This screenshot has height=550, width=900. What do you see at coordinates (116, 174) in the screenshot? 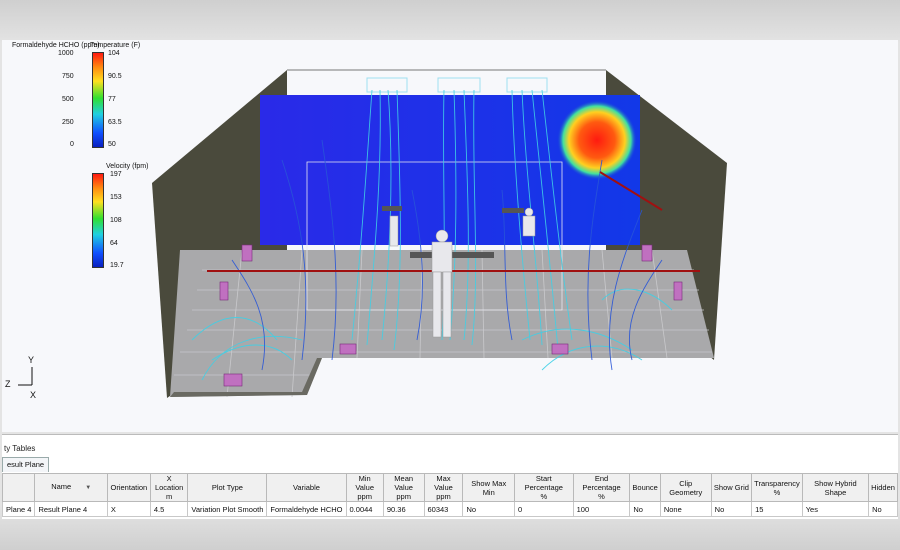
I see `velocity-tick: 197` at bounding box center [116, 174].